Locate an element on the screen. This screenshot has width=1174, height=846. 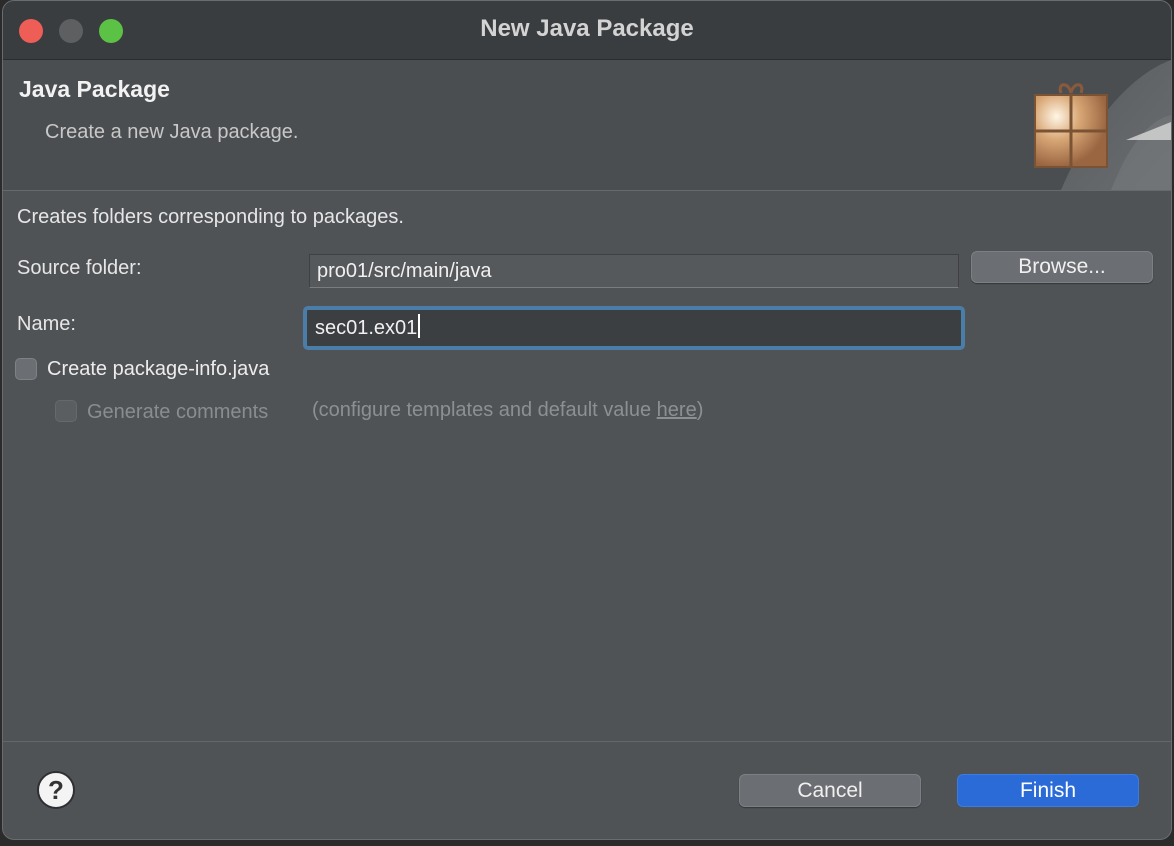
finish-button: Finish is located at coordinates (1048, 790).